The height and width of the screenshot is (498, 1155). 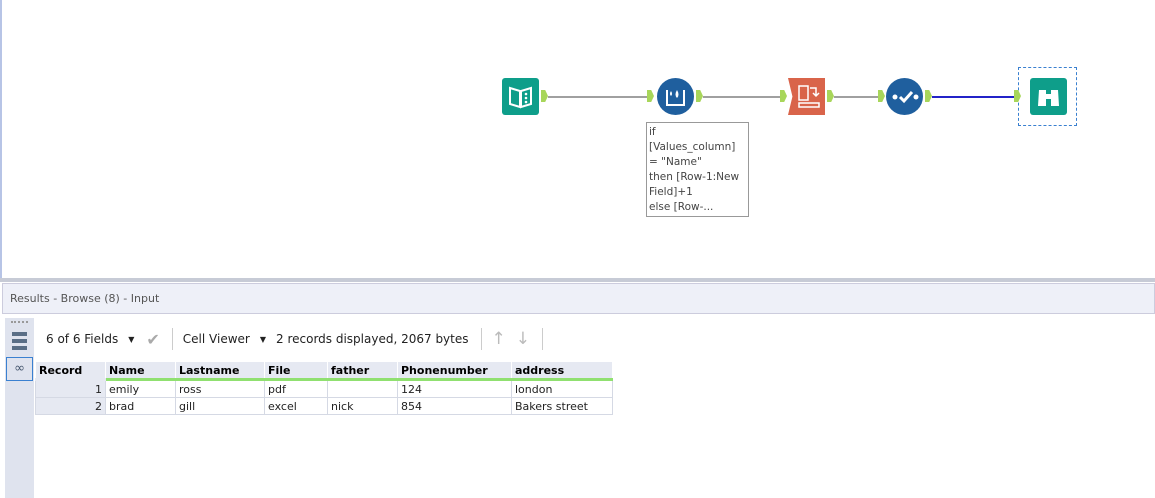 What do you see at coordinates (220, 371) in the screenshot?
I see `column-header: Lastname` at bounding box center [220, 371].